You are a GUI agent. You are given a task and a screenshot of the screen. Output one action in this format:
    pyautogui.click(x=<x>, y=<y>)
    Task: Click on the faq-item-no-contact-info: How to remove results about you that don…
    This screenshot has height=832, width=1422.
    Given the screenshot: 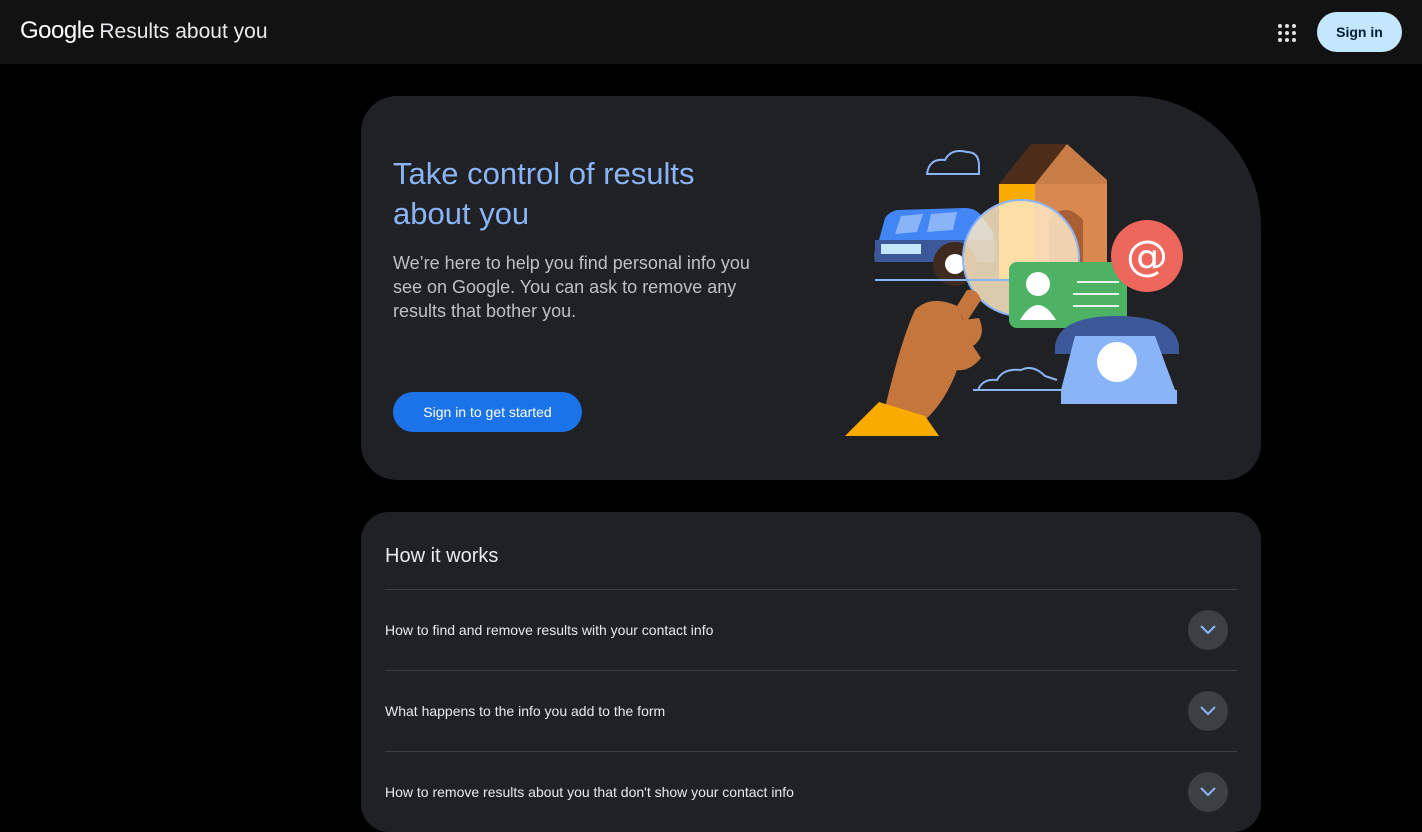 What is the action you would take?
    pyautogui.click(x=811, y=791)
    